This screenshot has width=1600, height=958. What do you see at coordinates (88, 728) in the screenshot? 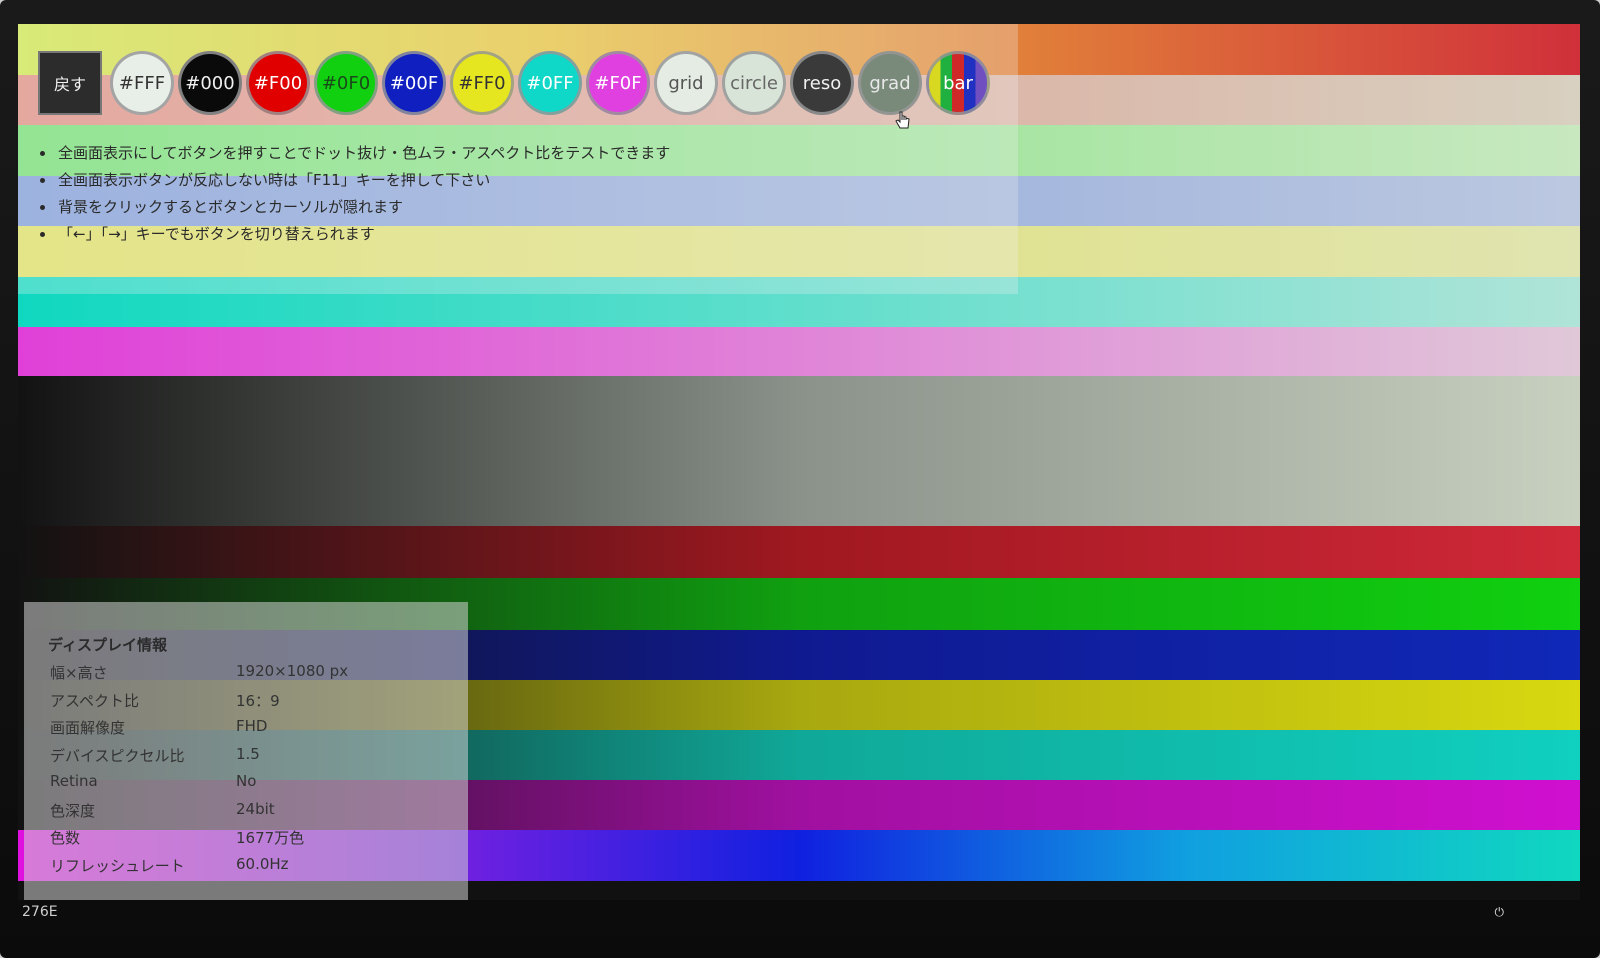
I see `display-info-key: 画面解像度` at bounding box center [88, 728].